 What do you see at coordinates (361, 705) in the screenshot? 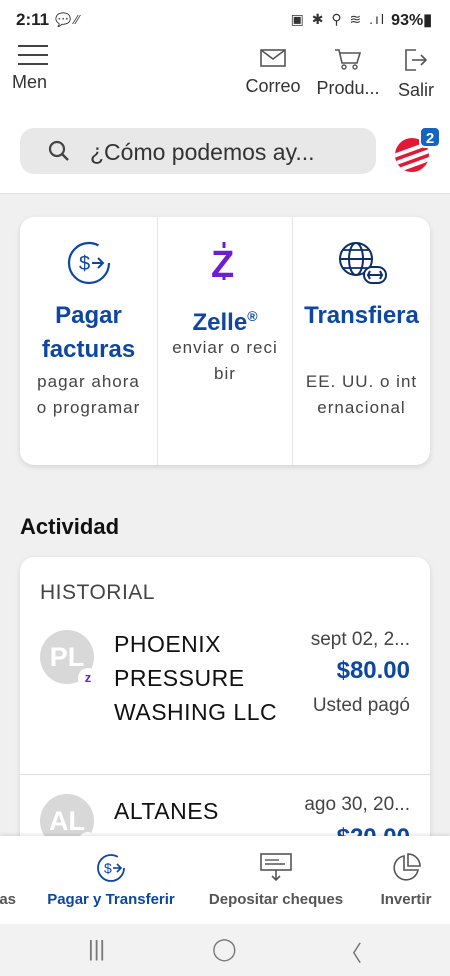
I see `transaction-status: Usted pagó` at bounding box center [361, 705].